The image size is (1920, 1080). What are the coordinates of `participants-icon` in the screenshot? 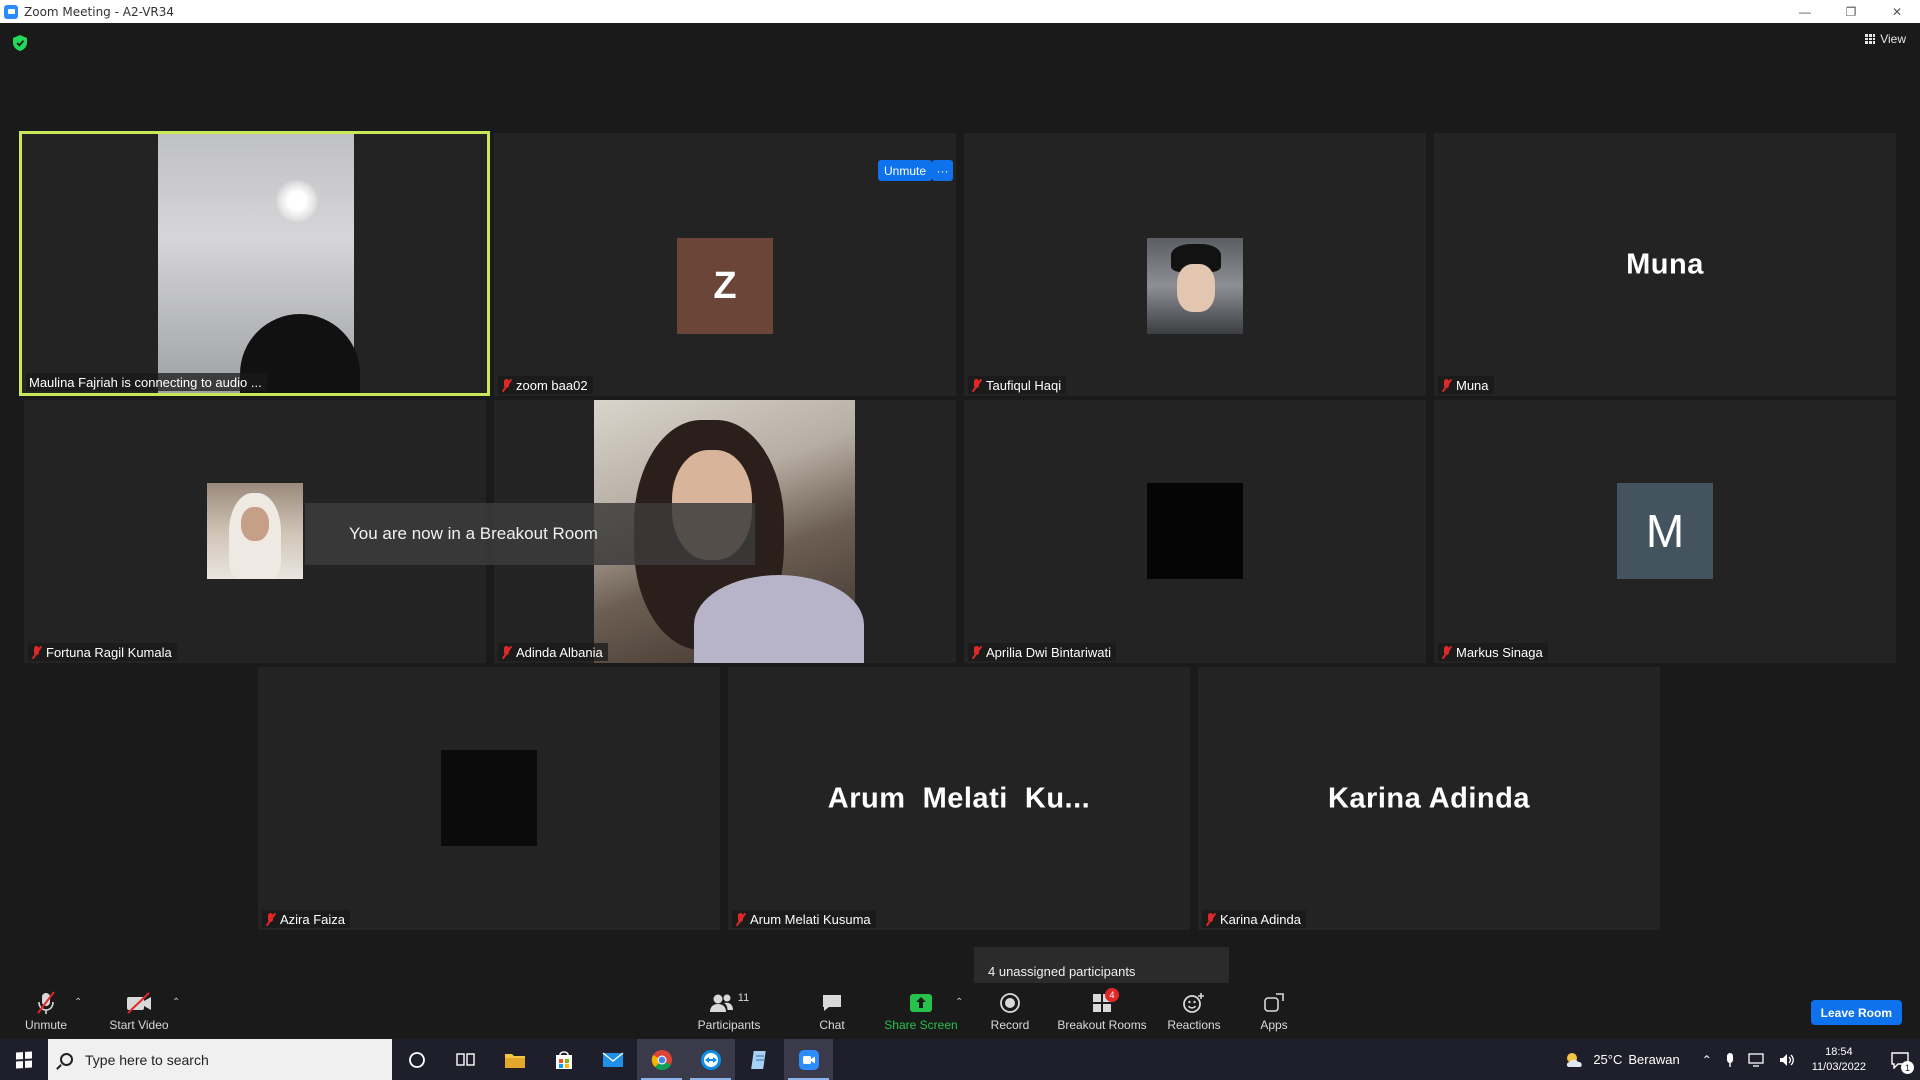 It's located at (721, 1003).